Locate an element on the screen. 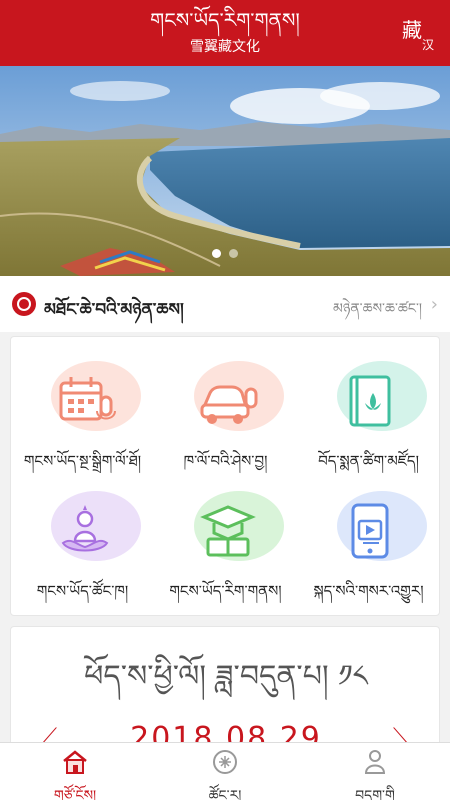 Image resolution: width=450 pixels, height=800 pixels. tab-market: ཚོང་ར། is located at coordinates (225, 771).